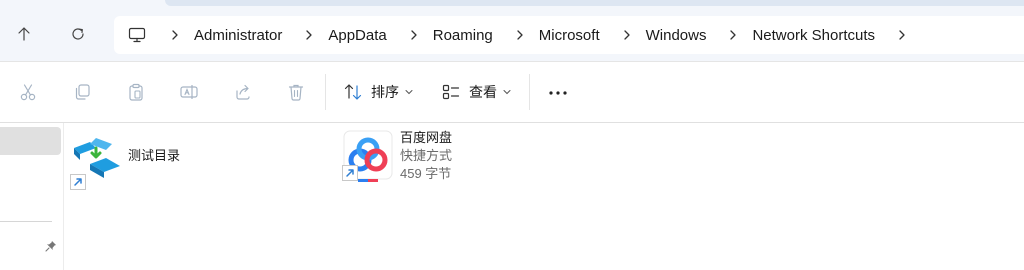 The image size is (1024, 270). I want to click on paste-button, so click(136, 92).